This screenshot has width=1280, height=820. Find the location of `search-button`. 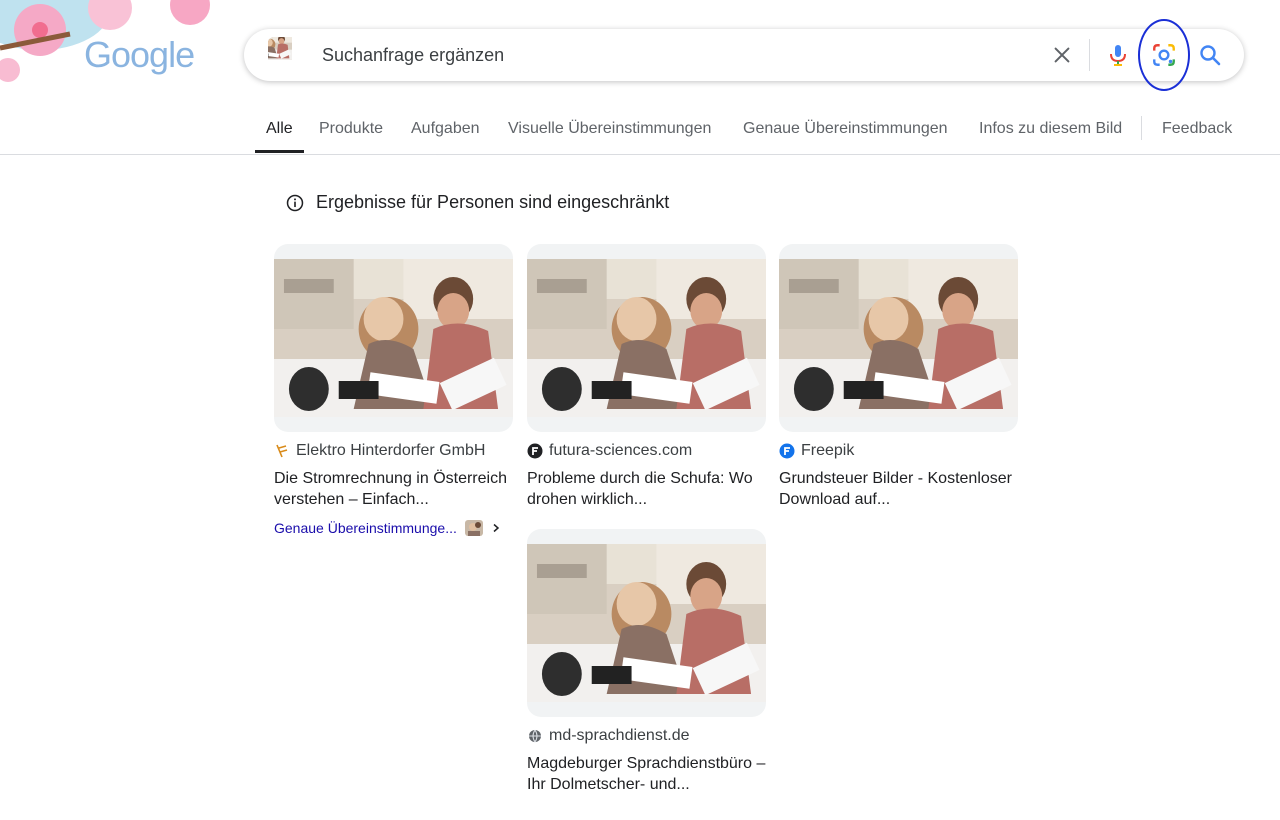

search-button is located at coordinates (1210, 55).